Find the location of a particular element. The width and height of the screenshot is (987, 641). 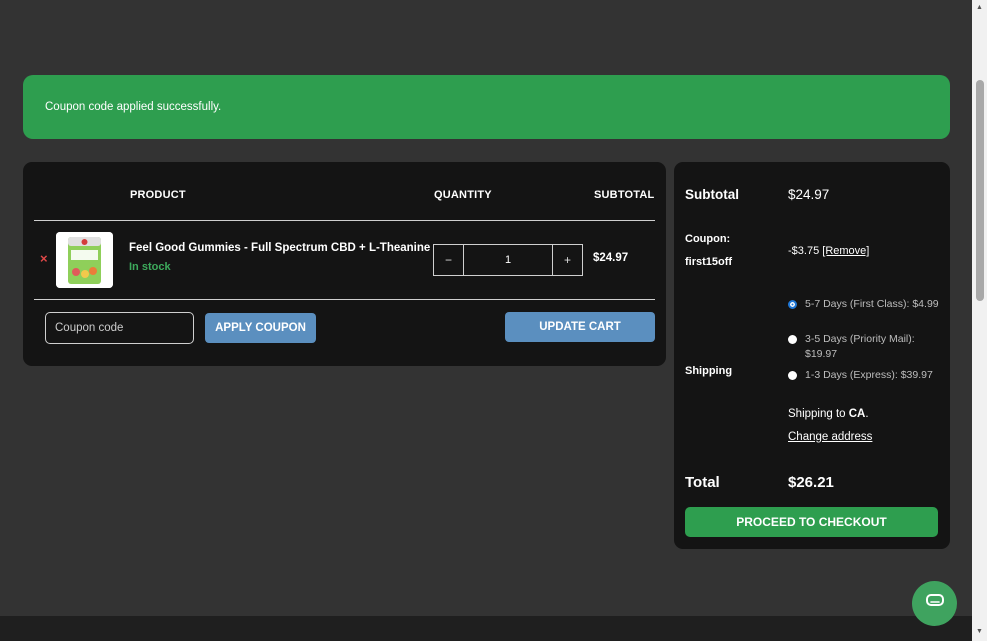

increment-button: + is located at coordinates (567, 260).